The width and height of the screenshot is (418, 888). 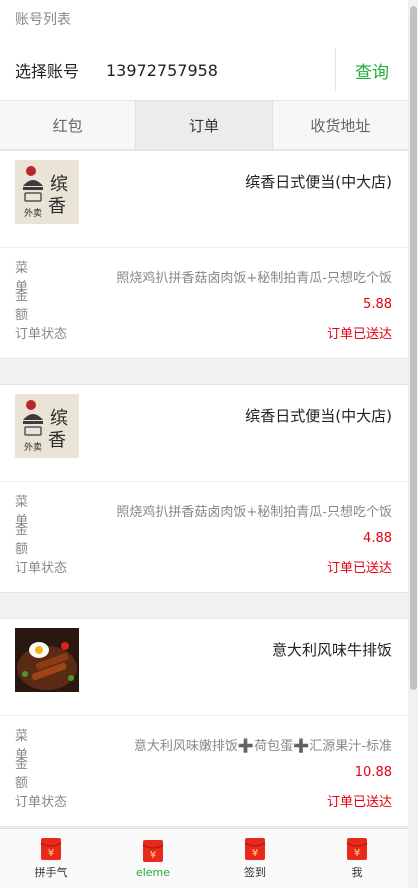 I want to click on amount-value: 5.88, so click(x=377, y=304).